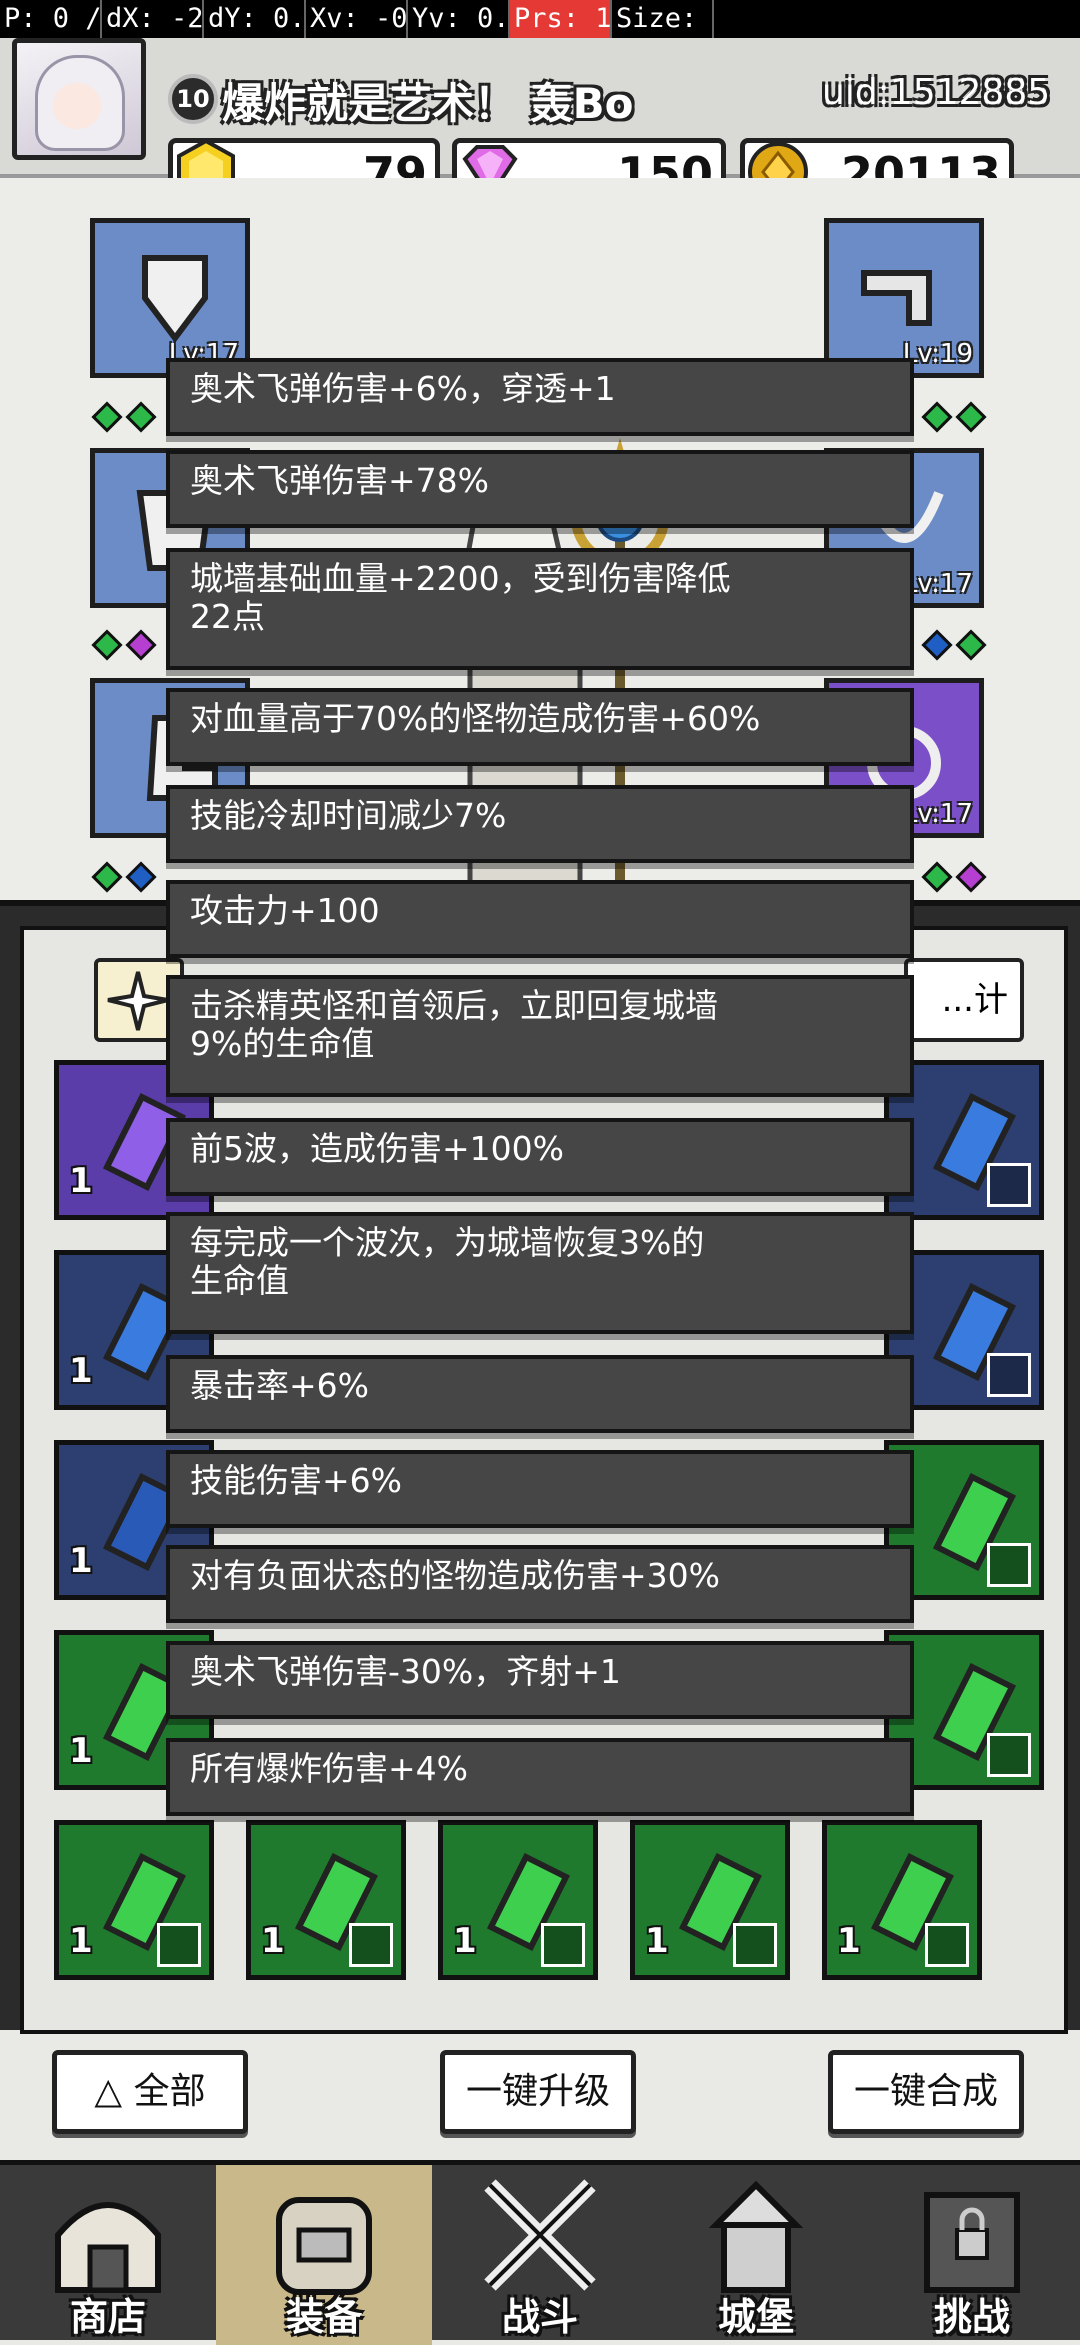 The height and width of the screenshot is (2345, 1080). Describe the element at coordinates (540, 1036) in the screenshot. I see `affix-tooltip-7: 击杀精英怪和首领后，立即回复城墙 9%的生命值` at that location.